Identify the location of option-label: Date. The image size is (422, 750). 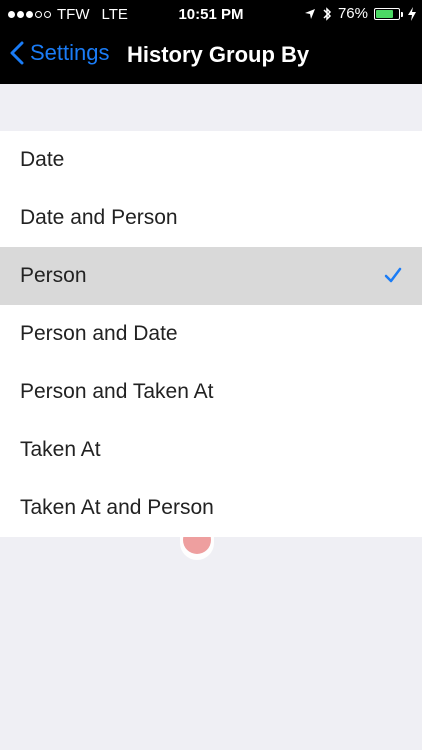
(42, 159).